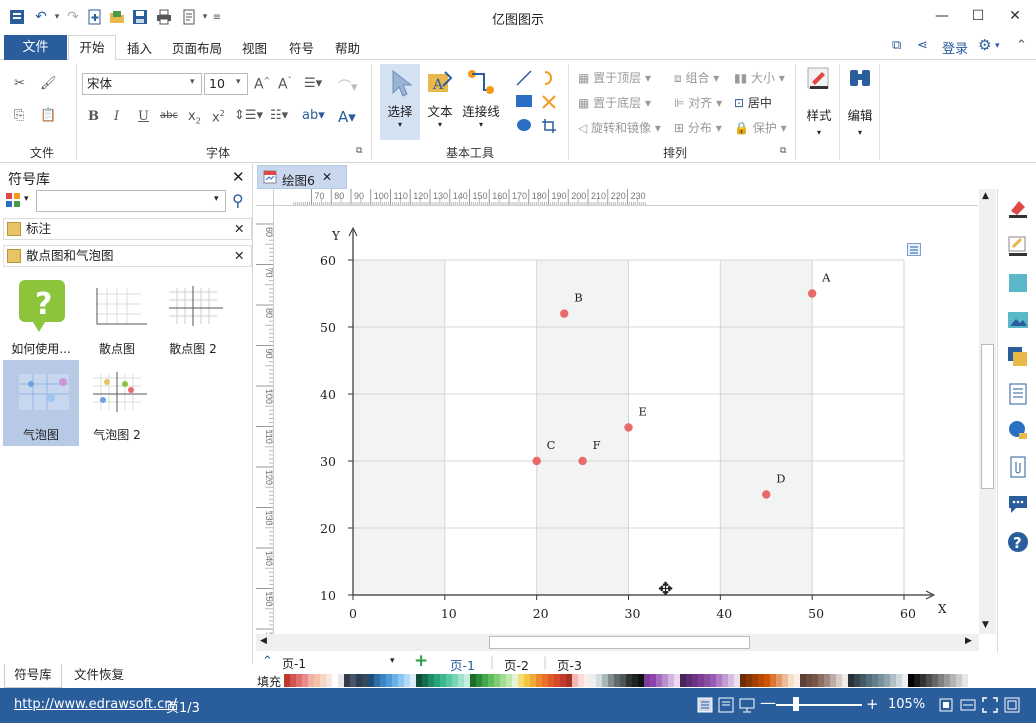 The width and height of the screenshot is (1036, 723). I want to click on center-button: ⊡ 居中, so click(753, 102).